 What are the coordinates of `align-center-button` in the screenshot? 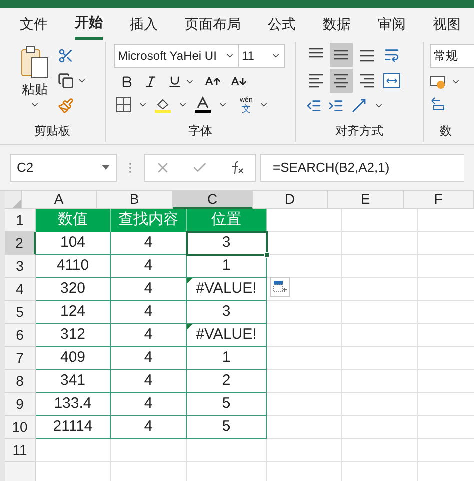 It's located at (341, 81).